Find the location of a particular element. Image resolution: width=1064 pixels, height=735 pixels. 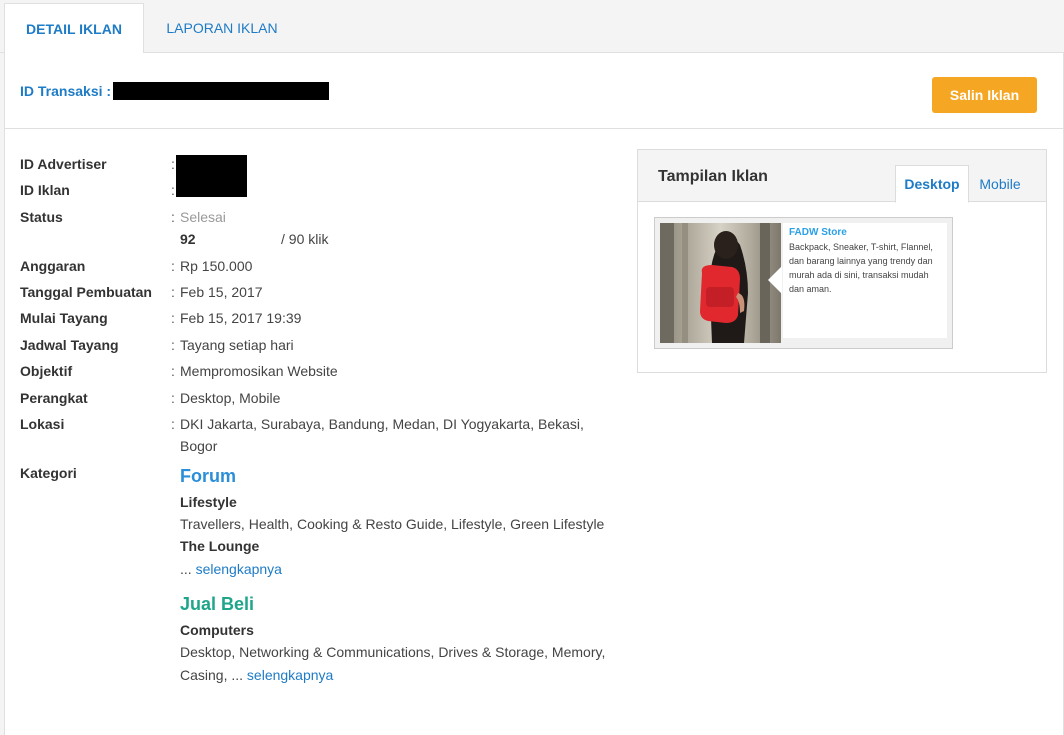

status-value: Selesai is located at coordinates (203, 217).